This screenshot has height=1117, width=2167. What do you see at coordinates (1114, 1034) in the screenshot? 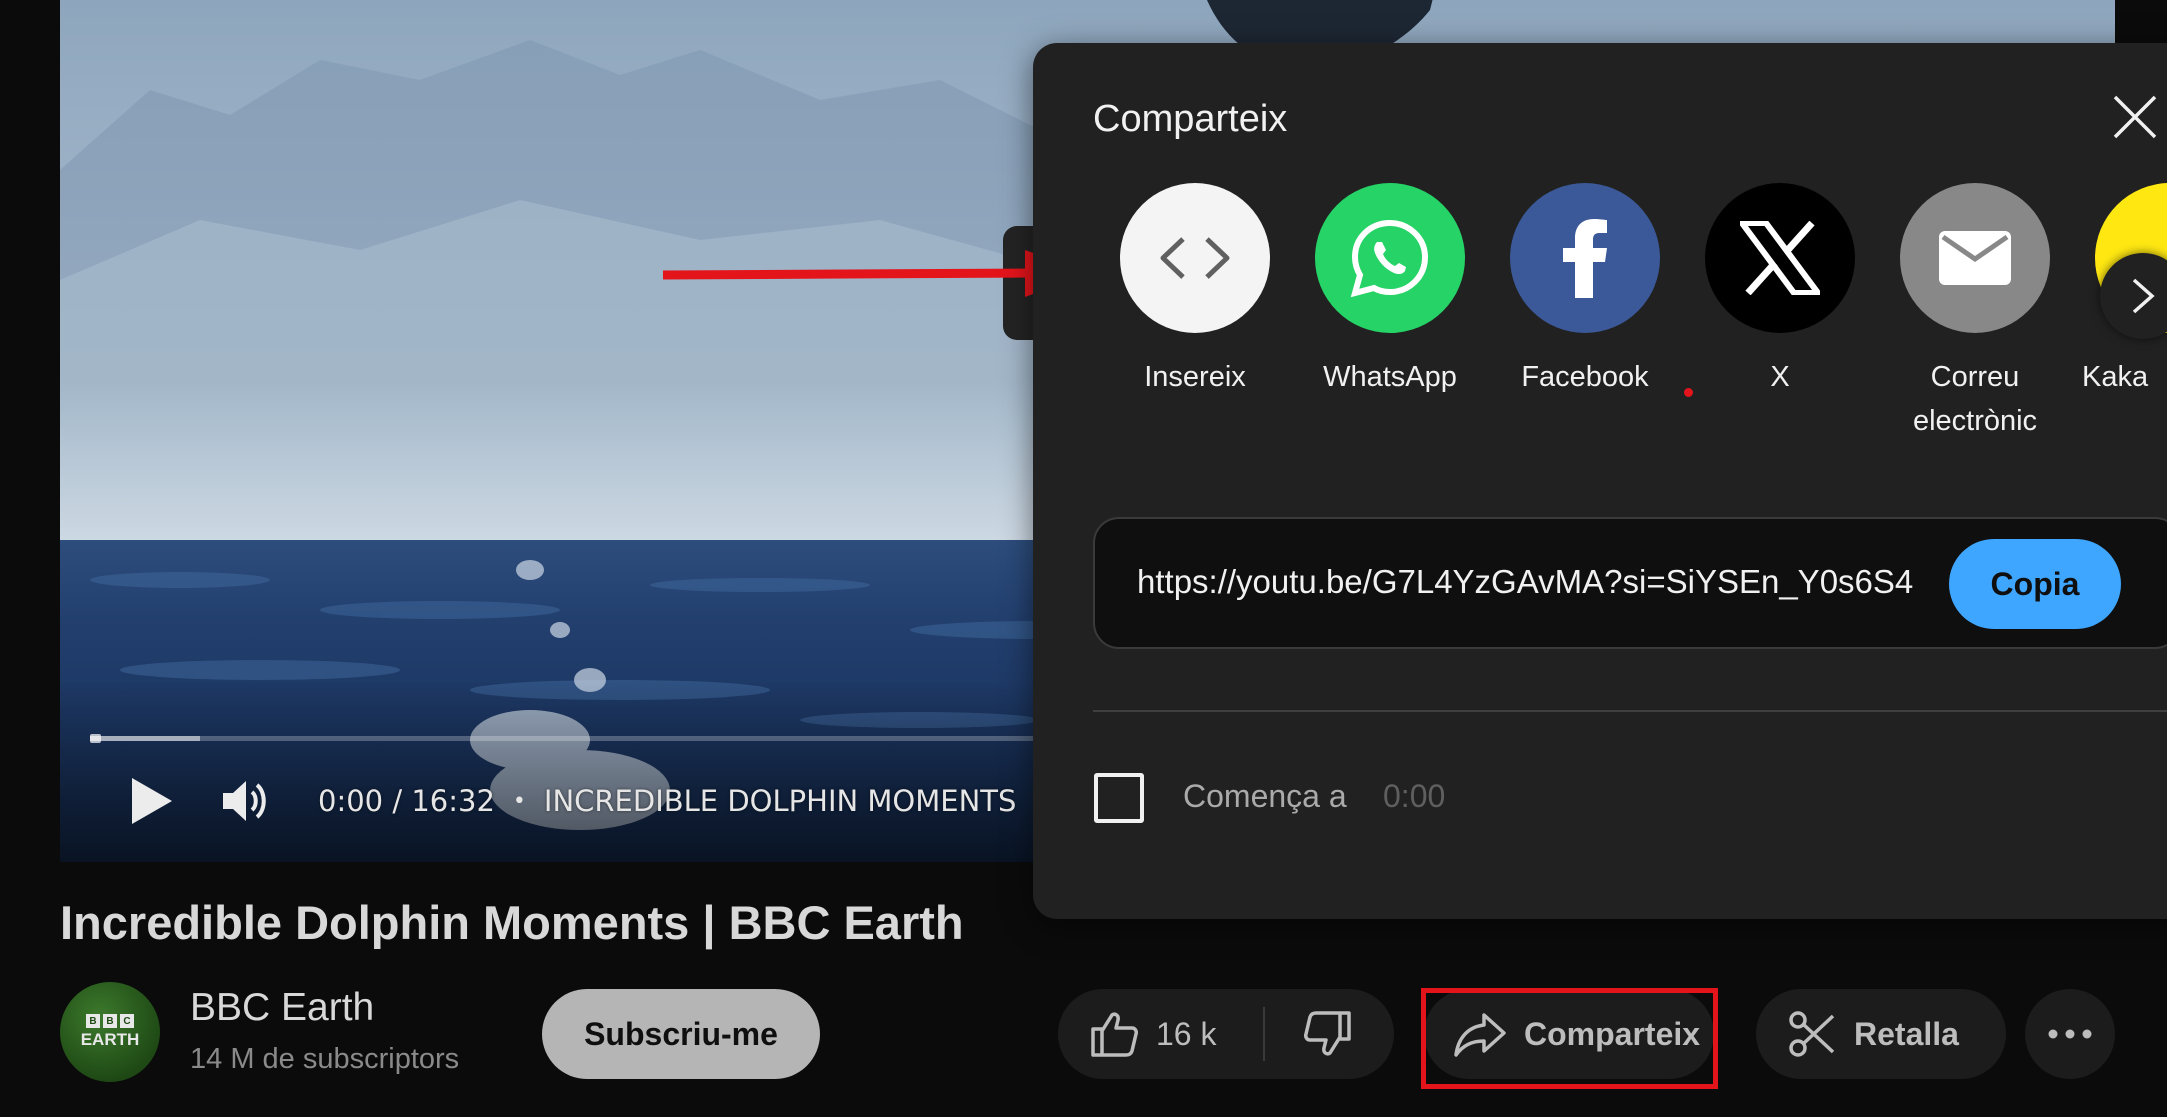
I see `thumbs-up-icon` at bounding box center [1114, 1034].